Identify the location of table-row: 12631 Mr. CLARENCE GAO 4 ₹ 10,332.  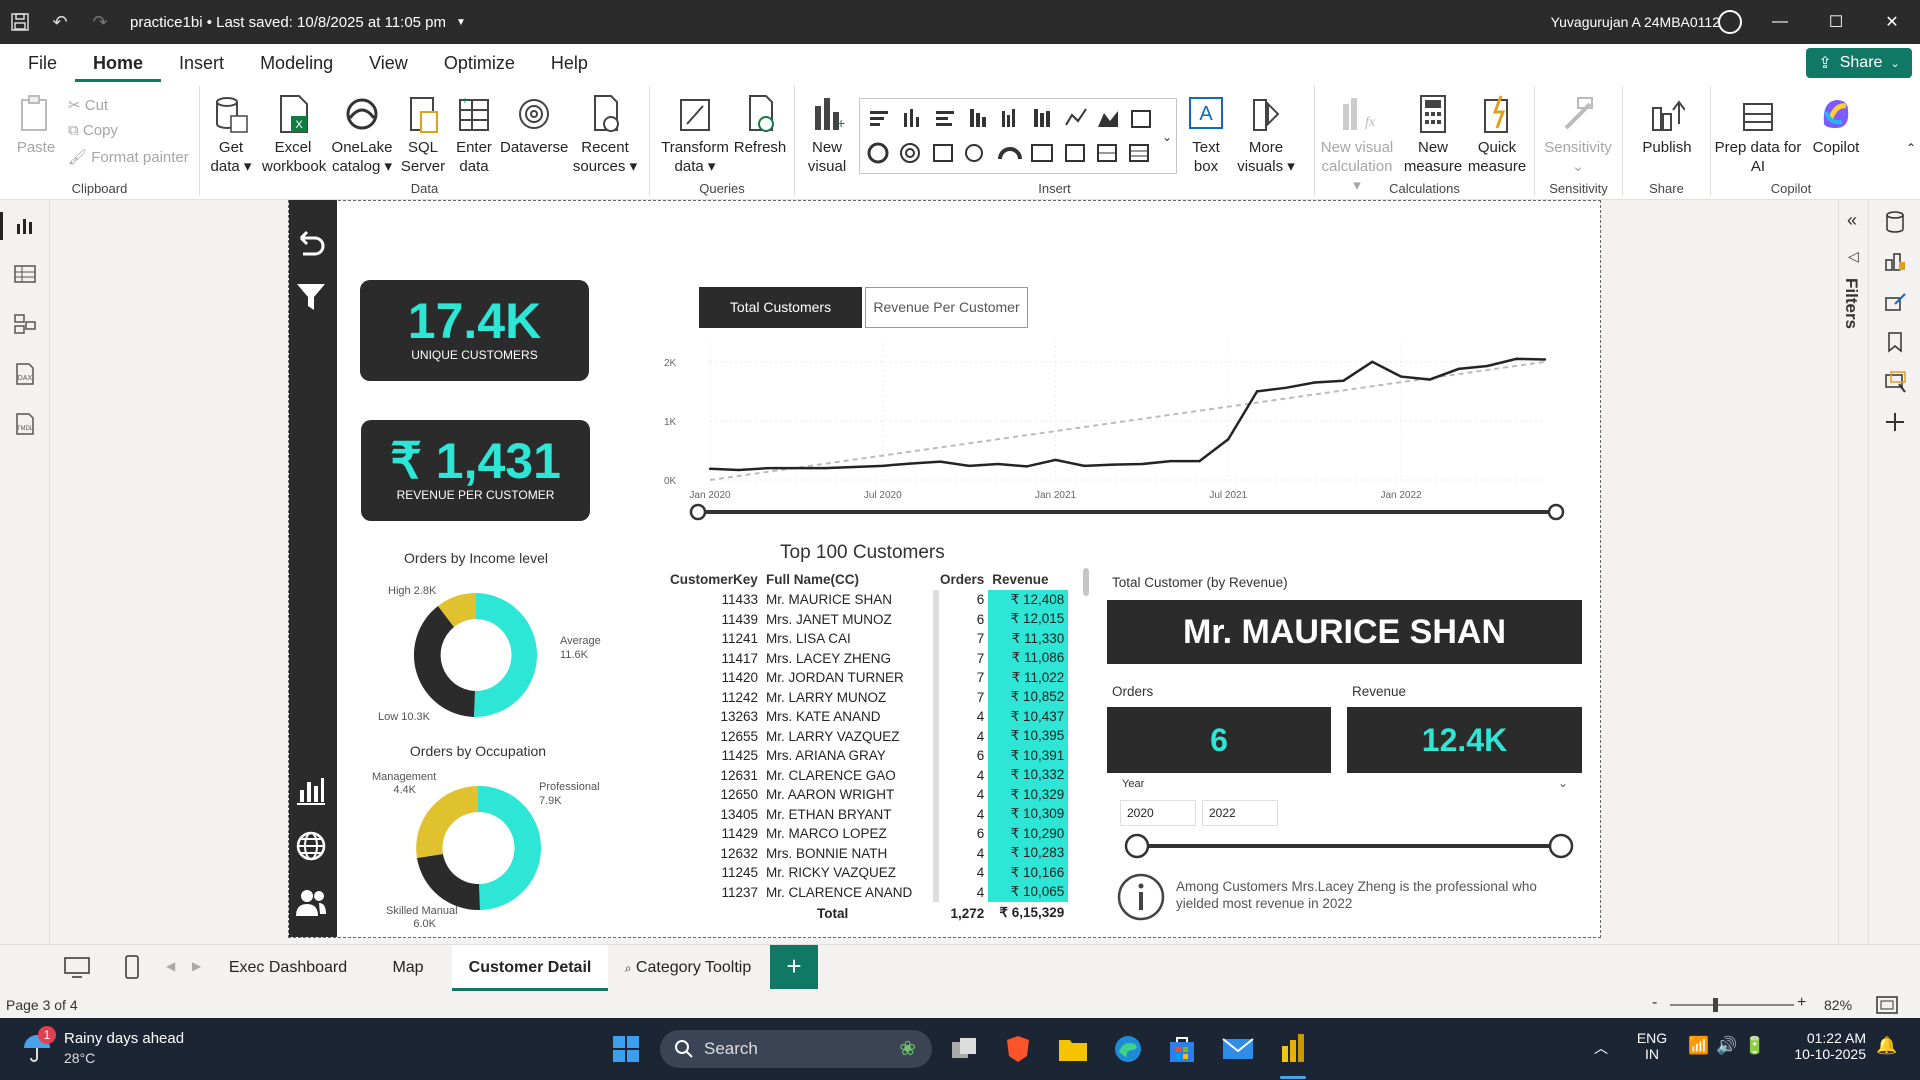
(867, 775).